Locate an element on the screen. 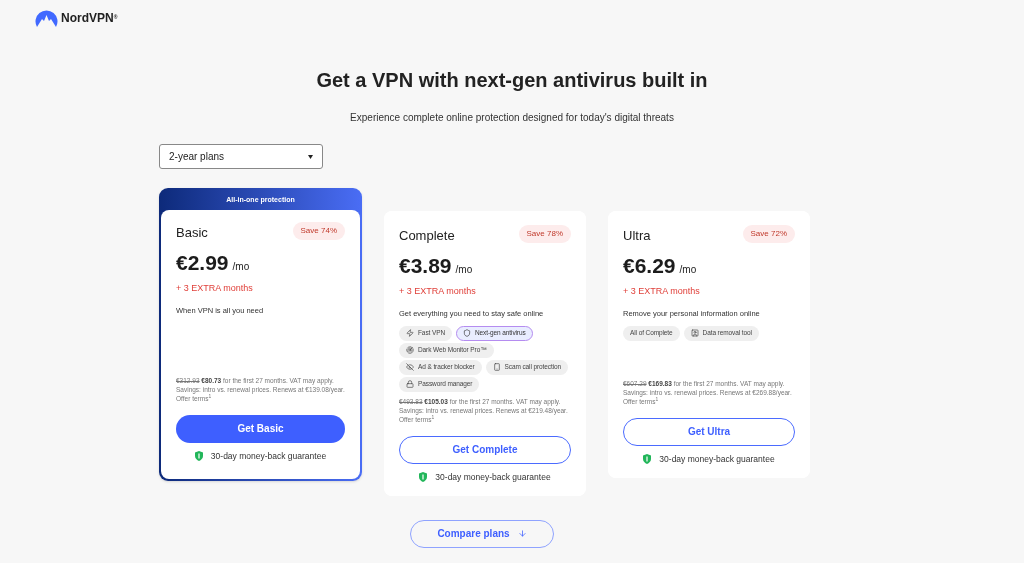 The height and width of the screenshot is (563, 1024). save-badge: Save 74% is located at coordinates (318, 231).